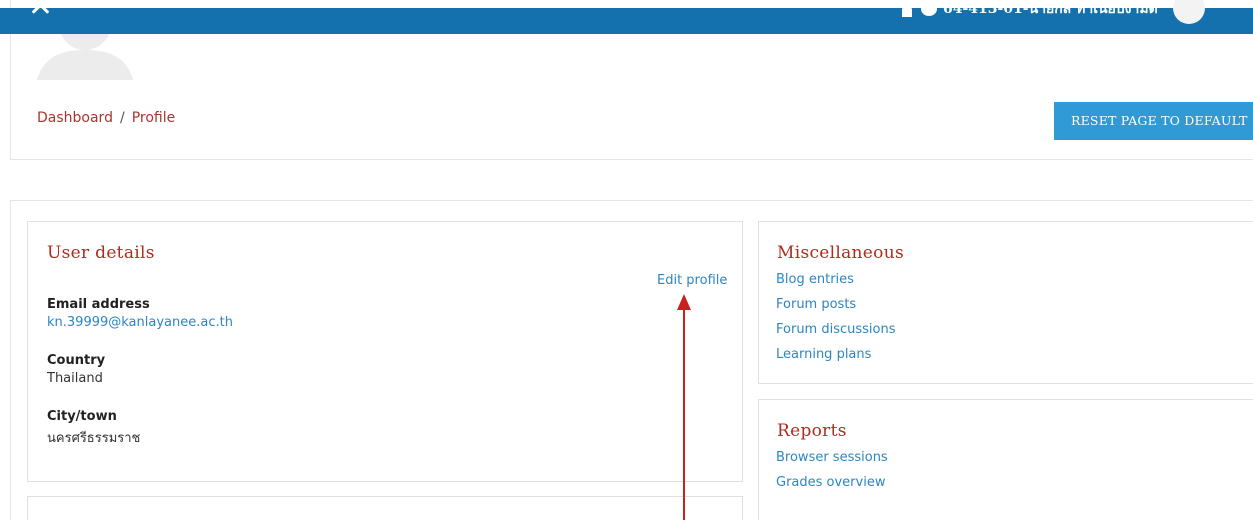 The height and width of the screenshot is (520, 1253). What do you see at coordinates (98, 304) in the screenshot?
I see `email-label: Email address` at bounding box center [98, 304].